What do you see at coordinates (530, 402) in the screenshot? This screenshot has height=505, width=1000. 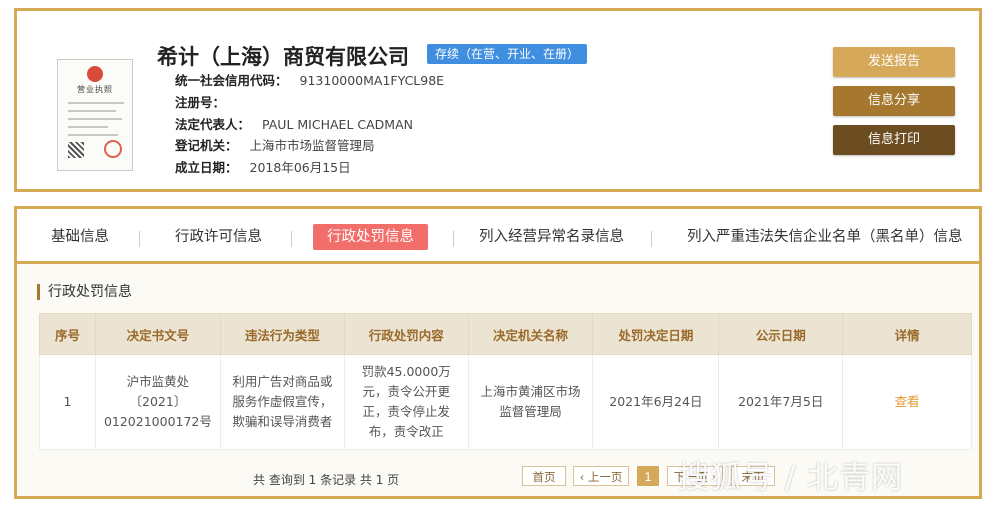 I see `cell-authority: 上海市黄浦区市场监督管理局` at bounding box center [530, 402].